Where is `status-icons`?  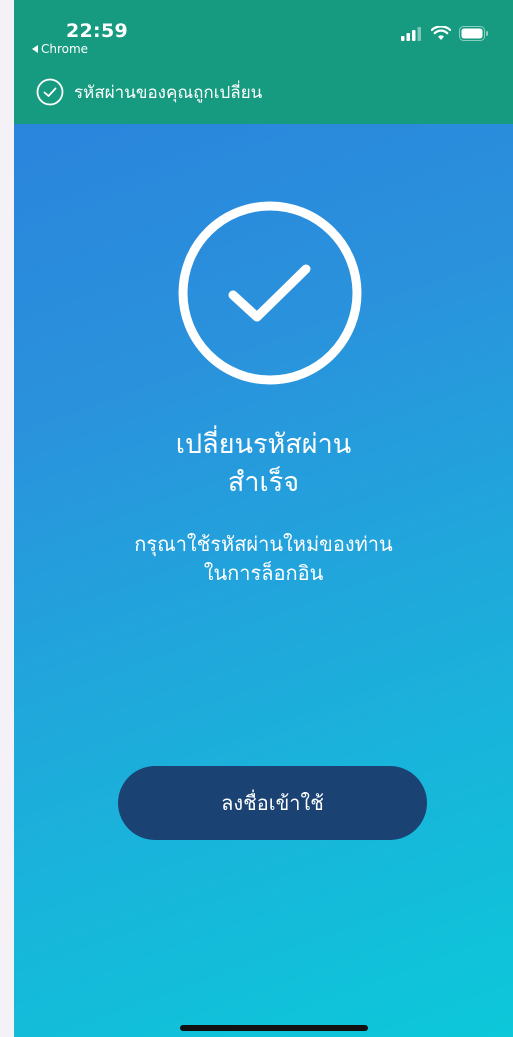
status-icons is located at coordinates (445, 33).